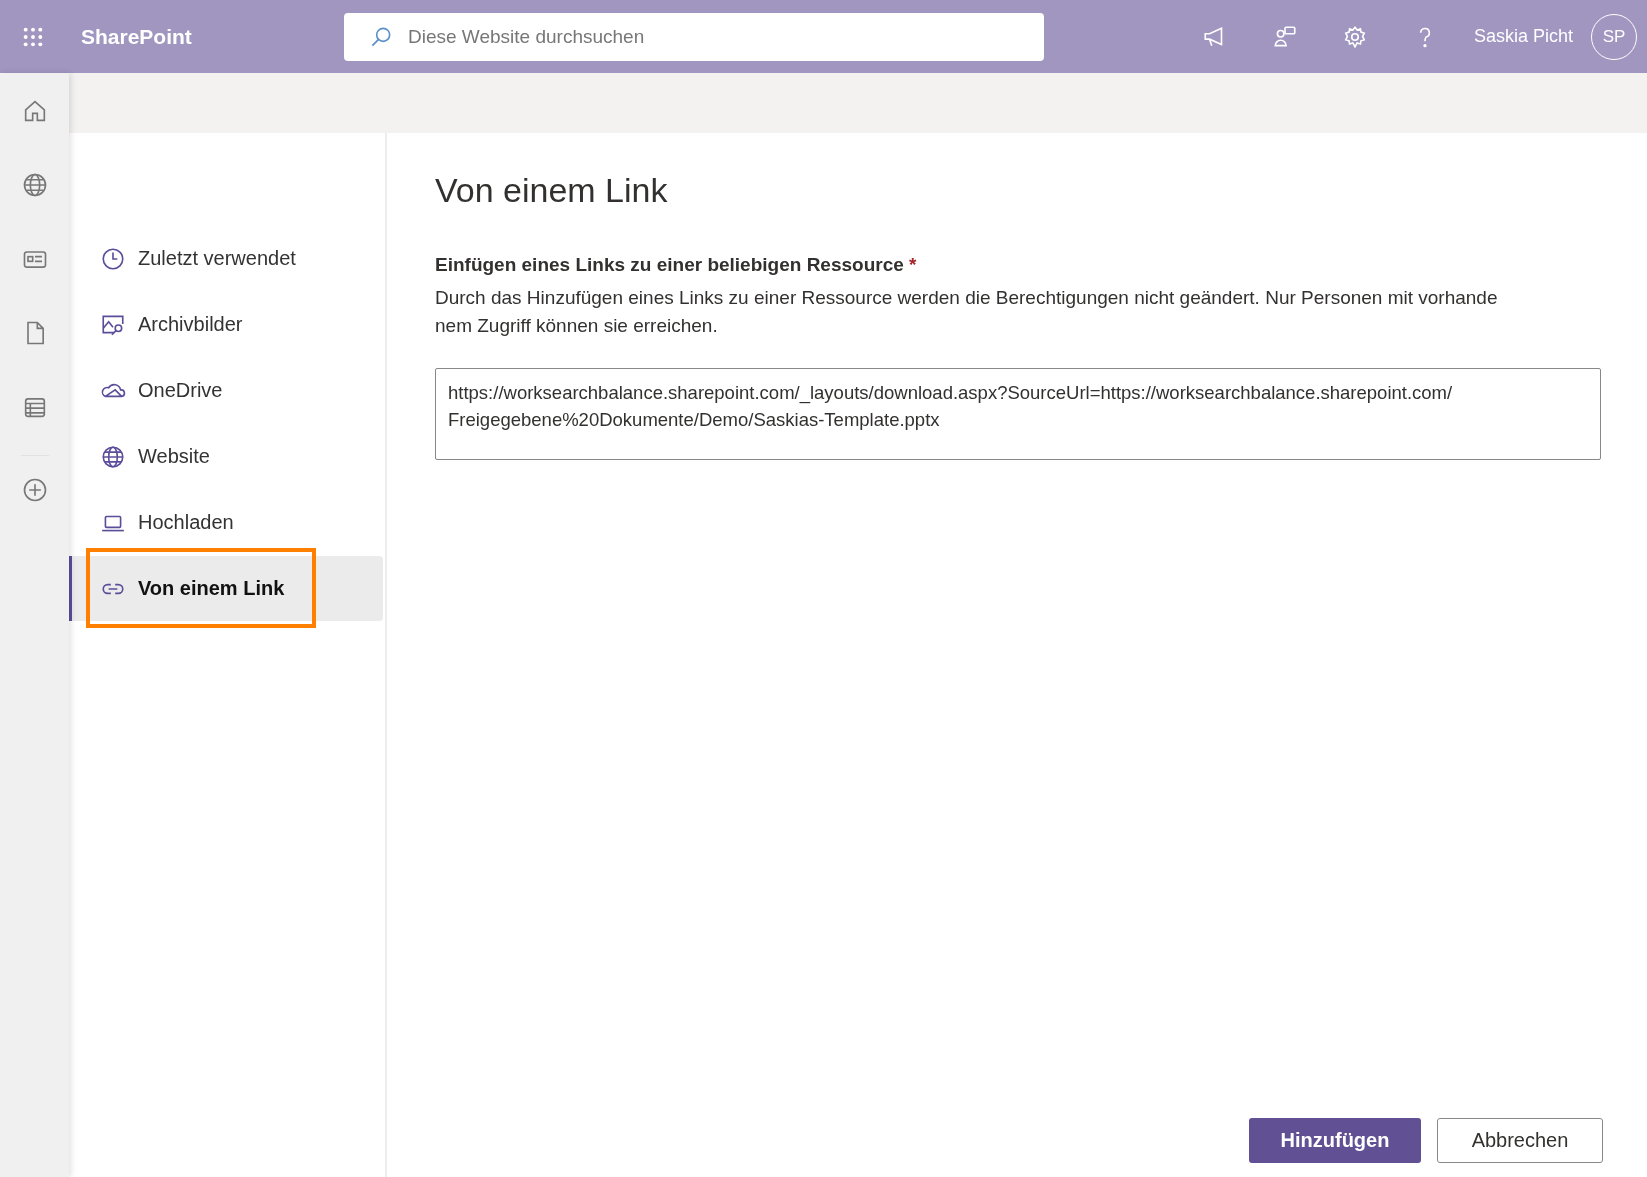 This screenshot has height=1177, width=1647. What do you see at coordinates (552, 190) in the screenshot?
I see `panel-title: Von einem Link` at bounding box center [552, 190].